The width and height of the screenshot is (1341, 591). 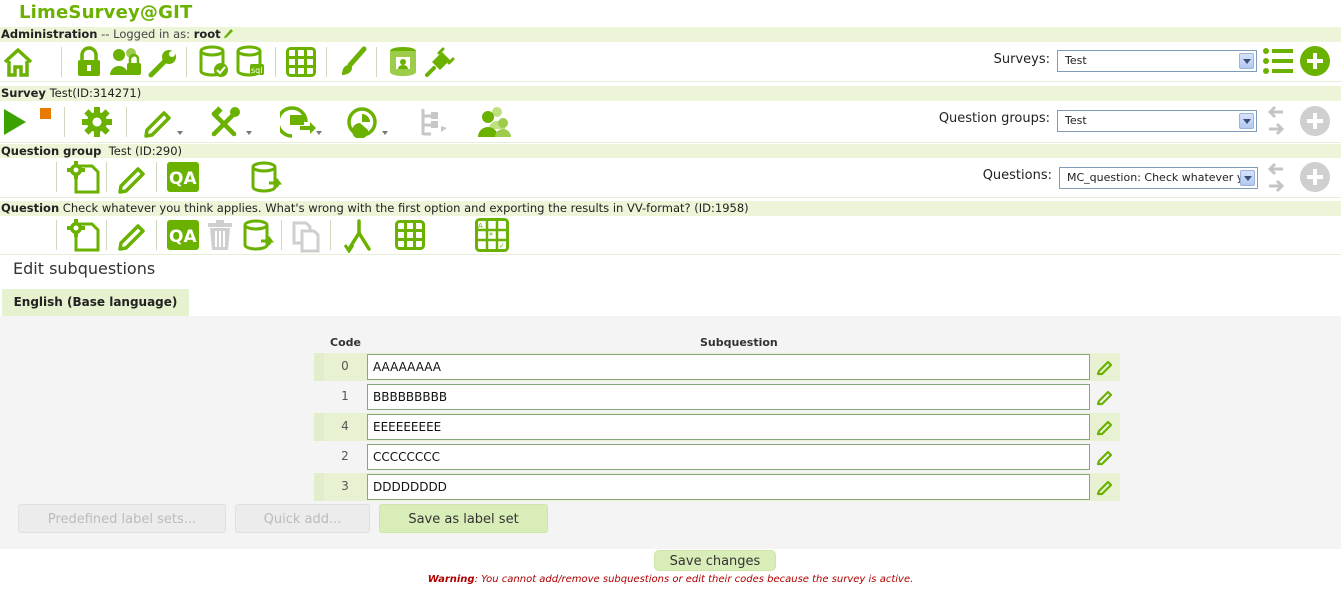 I want to click on row-code: 2, so click(x=345, y=456).